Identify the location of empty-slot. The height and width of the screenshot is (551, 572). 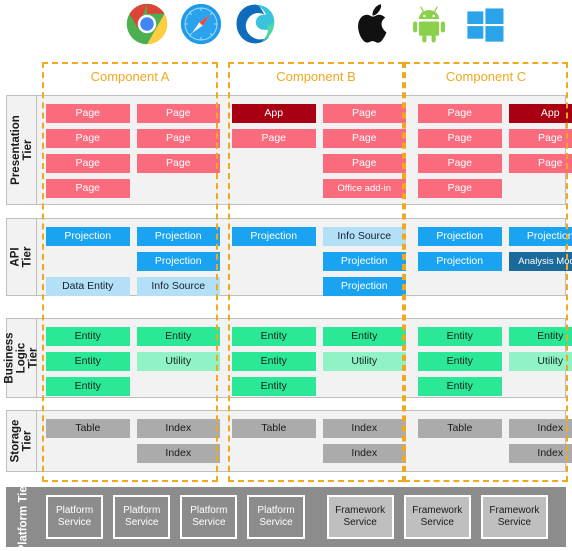
(88, 261).